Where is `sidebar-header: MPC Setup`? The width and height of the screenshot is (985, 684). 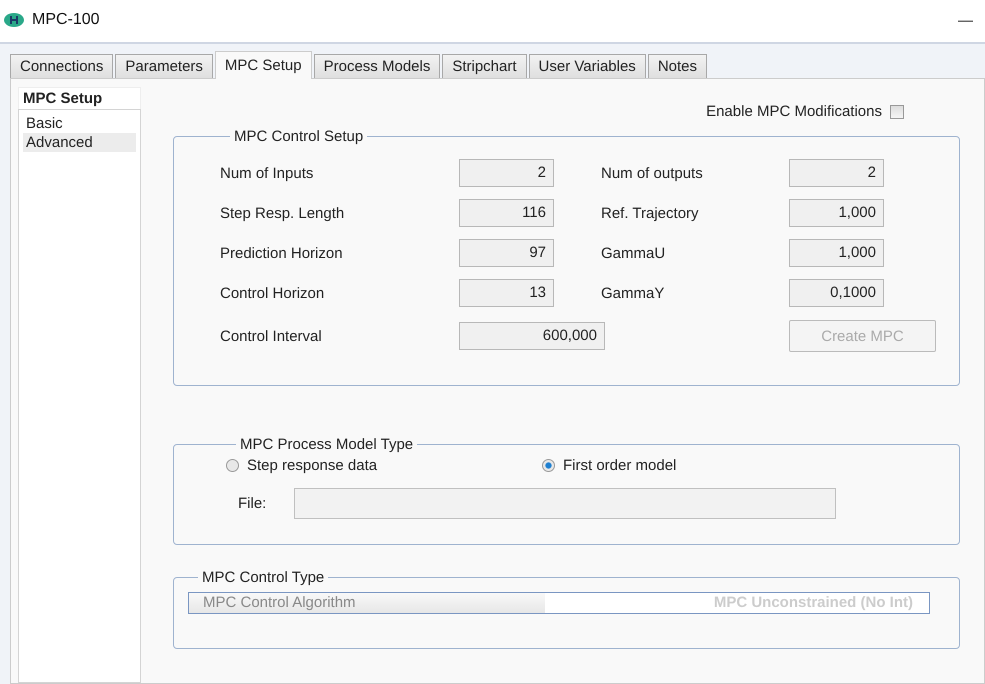
sidebar-header: MPC Setup is located at coordinates (79, 98).